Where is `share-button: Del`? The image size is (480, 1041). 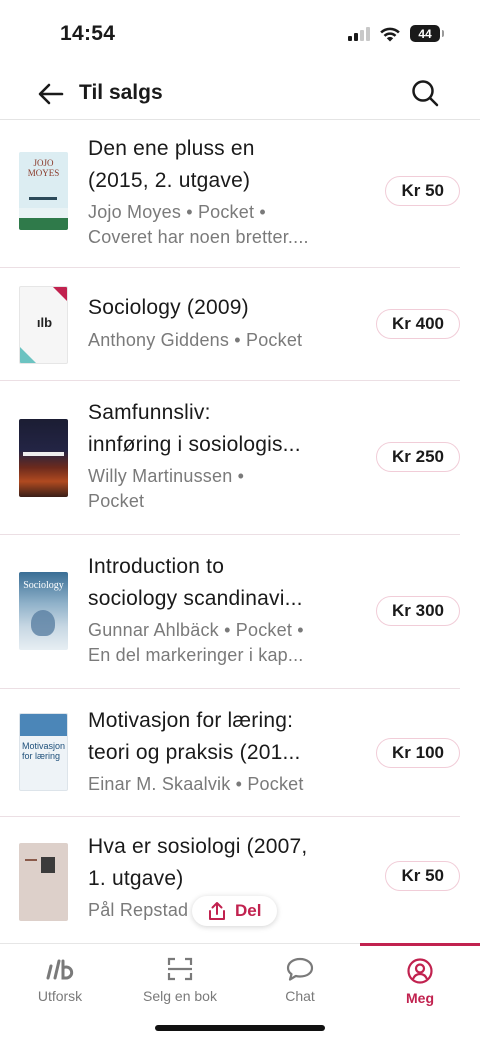 share-button: Del is located at coordinates (235, 911).